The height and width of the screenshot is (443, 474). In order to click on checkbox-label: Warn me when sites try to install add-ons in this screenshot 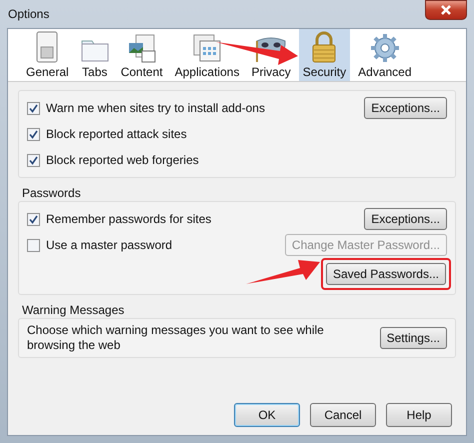, I will do `click(156, 108)`.